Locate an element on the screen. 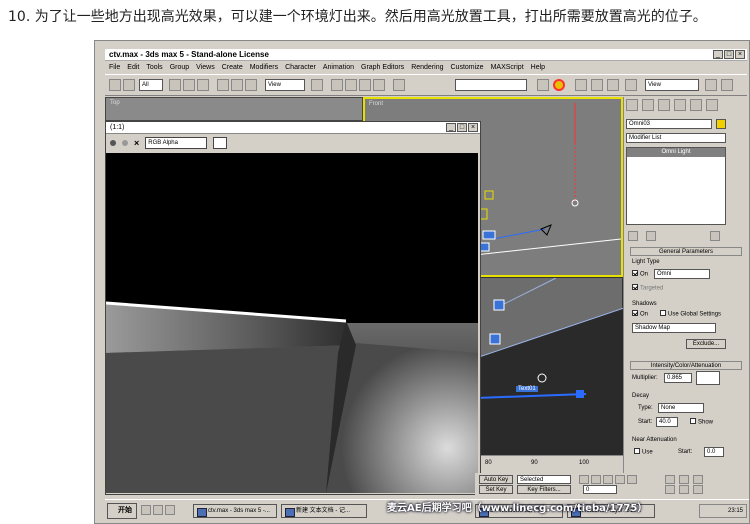  menu-character: Character is located at coordinates (300, 67).